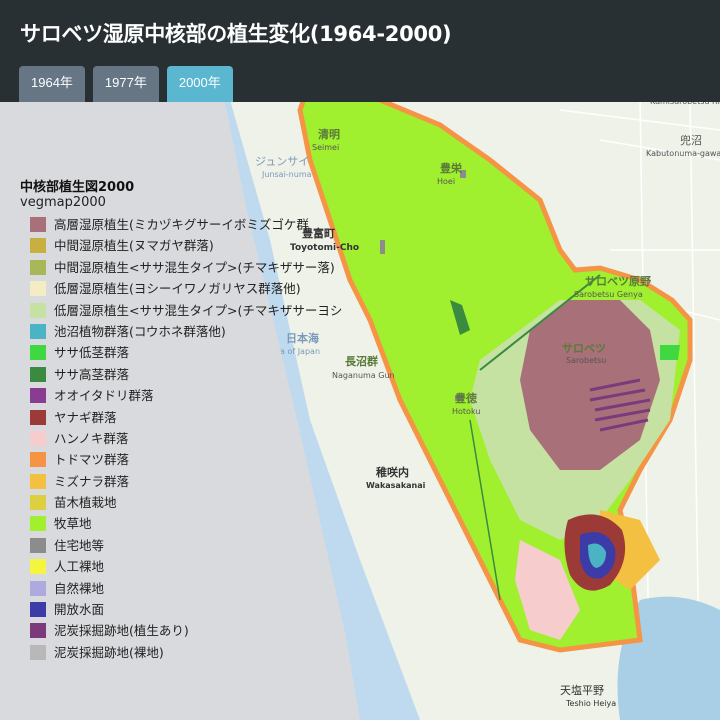 This screenshot has height=720, width=720. Describe the element at coordinates (586, 360) in the screenshot. I see `place-label-en: Sarobetsu` at that location.